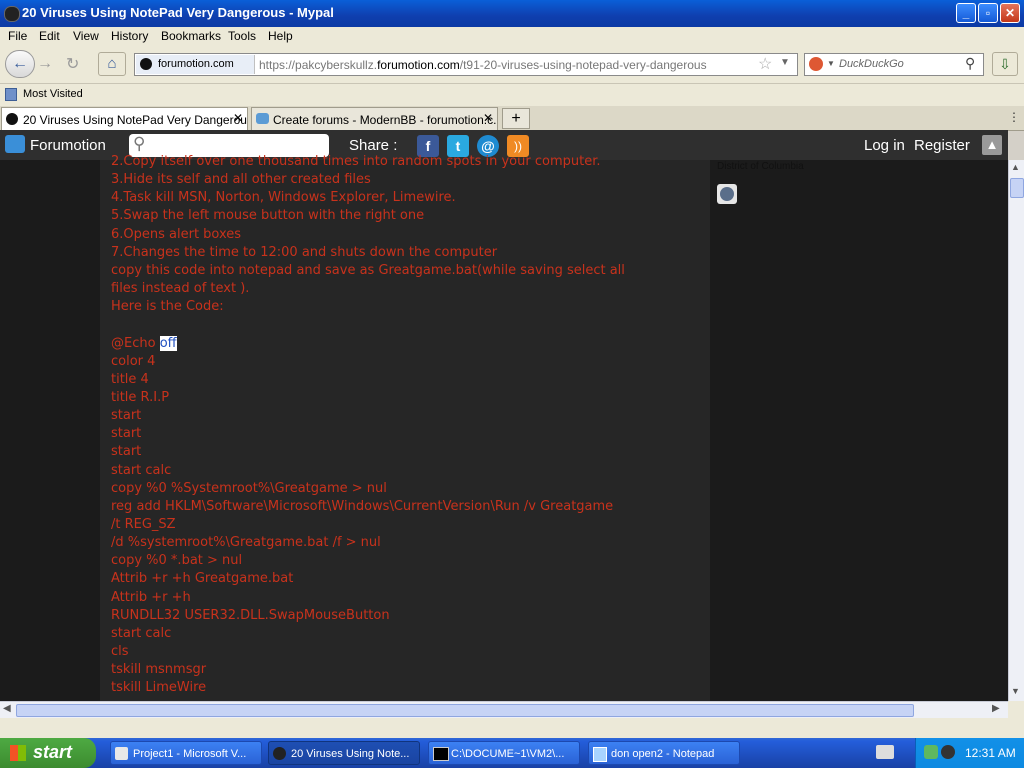 The image size is (1024, 768). I want to click on vertical-scroll-thumb, so click(1017, 188).